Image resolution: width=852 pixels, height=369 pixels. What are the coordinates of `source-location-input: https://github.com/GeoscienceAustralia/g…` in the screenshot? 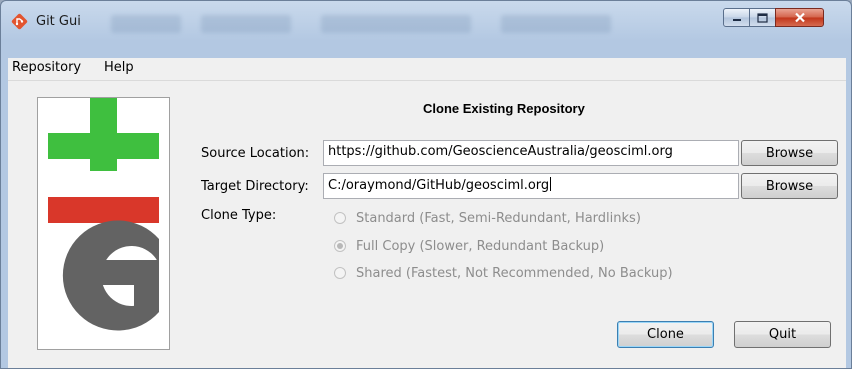 It's located at (531, 153).